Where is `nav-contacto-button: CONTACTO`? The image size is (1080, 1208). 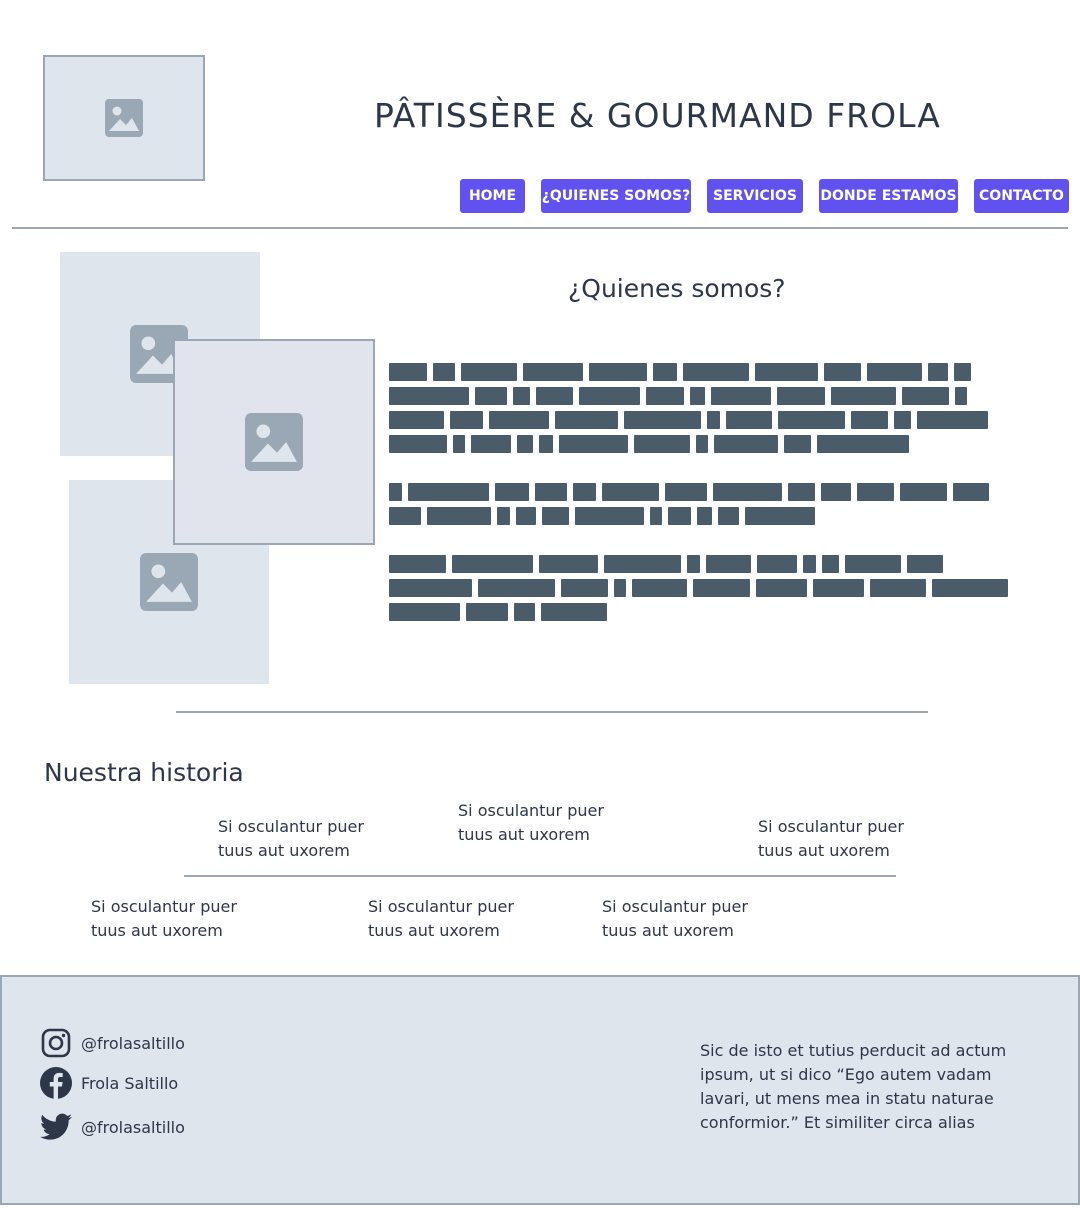 nav-contacto-button: CONTACTO is located at coordinates (1021, 196).